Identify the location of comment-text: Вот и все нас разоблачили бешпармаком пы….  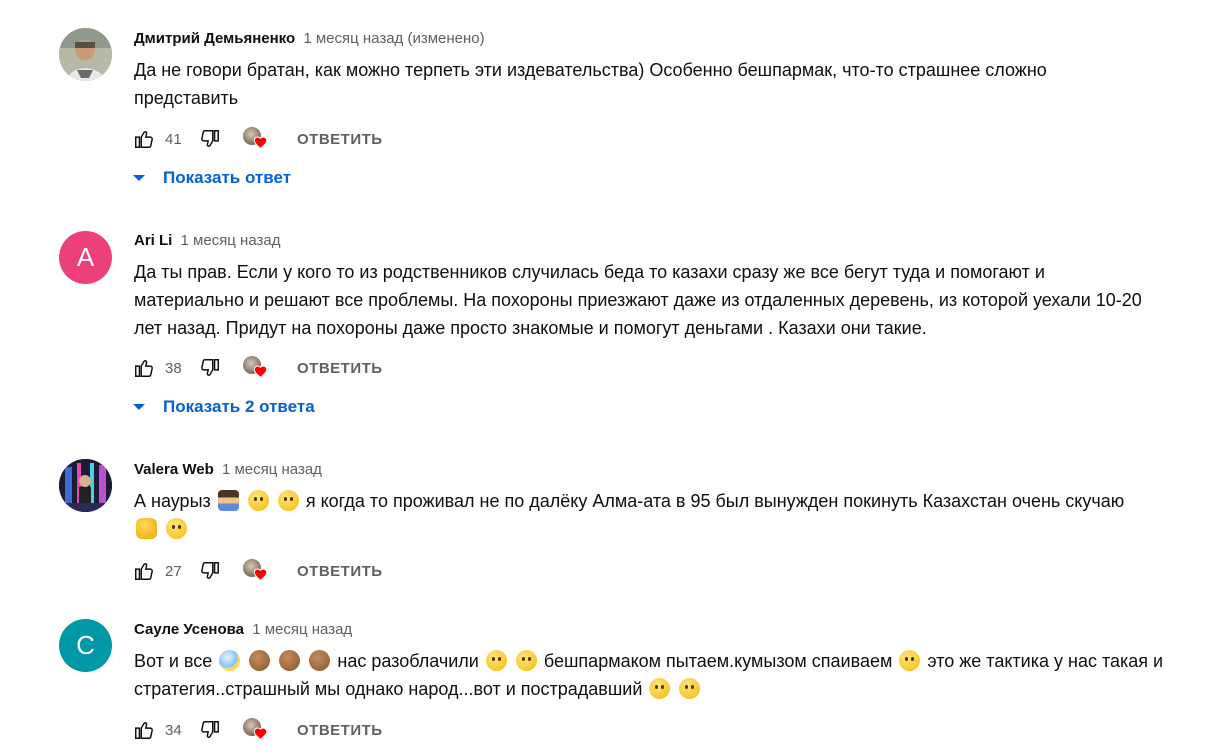
(671, 675).